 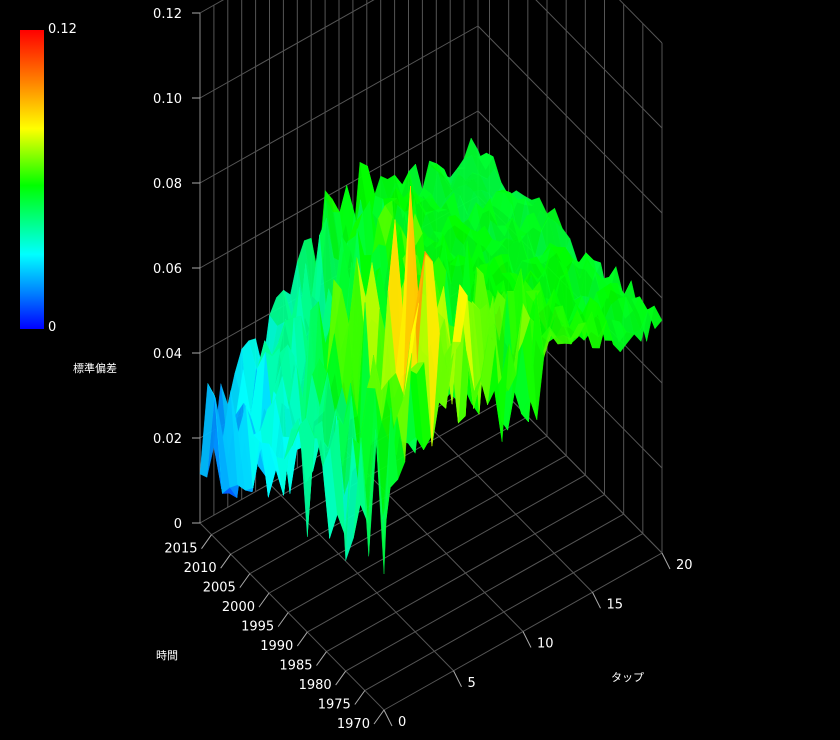 What do you see at coordinates (545, 644) in the screenshot?
I see `tap-tick-label: 10` at bounding box center [545, 644].